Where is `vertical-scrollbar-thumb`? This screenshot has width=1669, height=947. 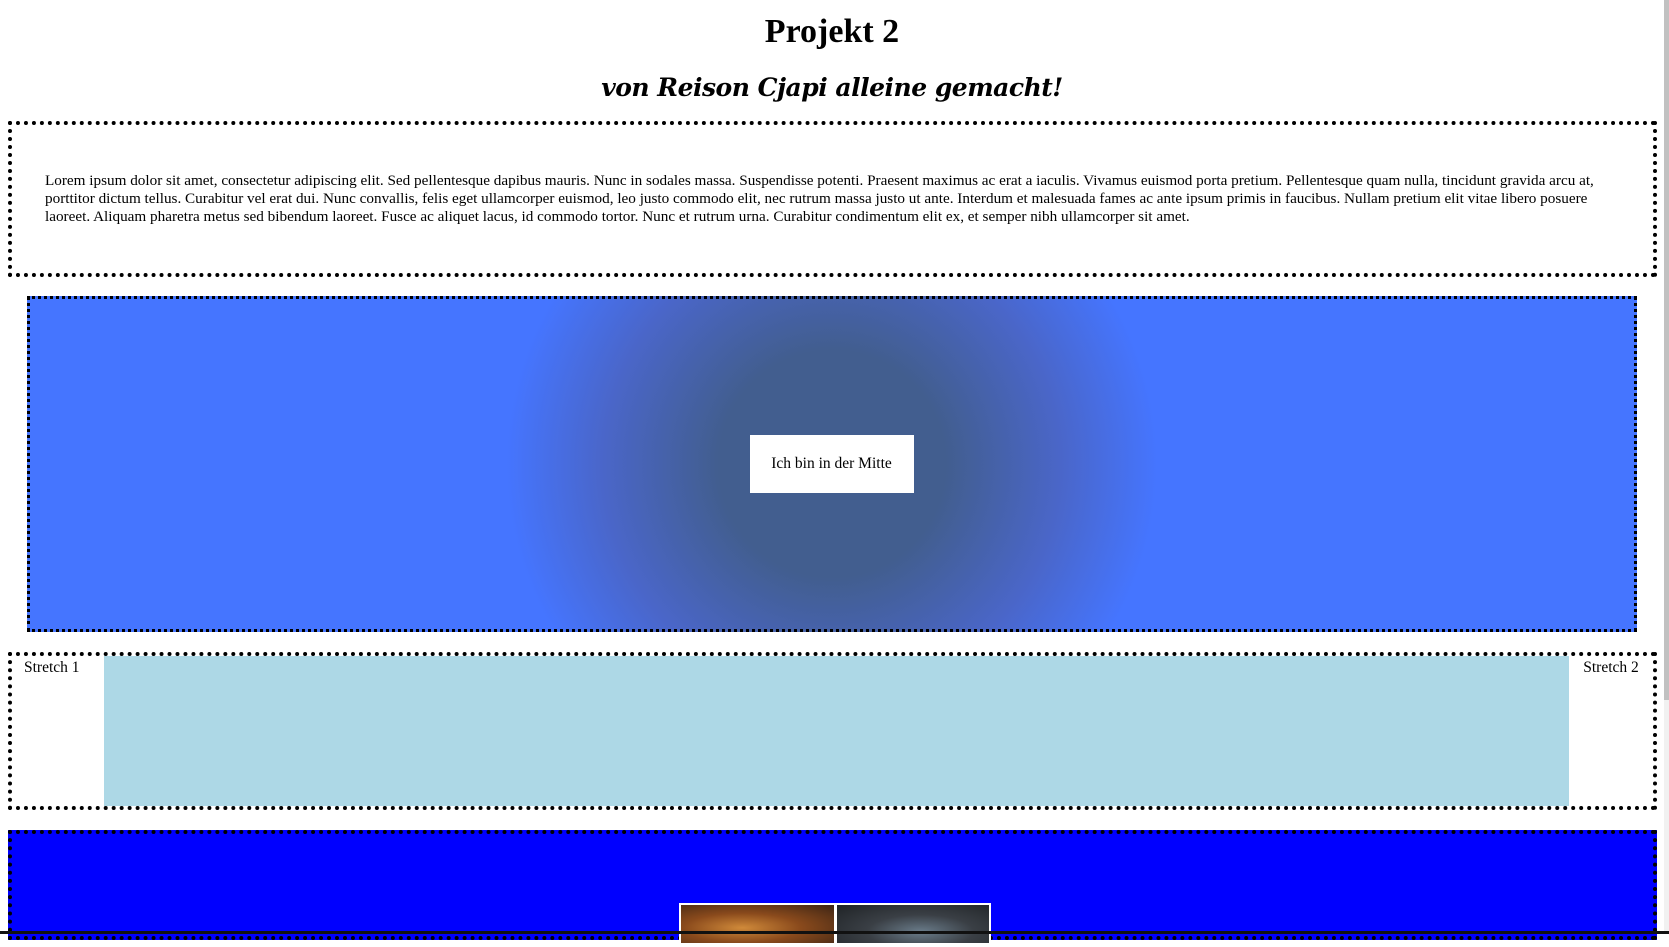 vertical-scrollbar-thumb is located at coordinates (1666, 350).